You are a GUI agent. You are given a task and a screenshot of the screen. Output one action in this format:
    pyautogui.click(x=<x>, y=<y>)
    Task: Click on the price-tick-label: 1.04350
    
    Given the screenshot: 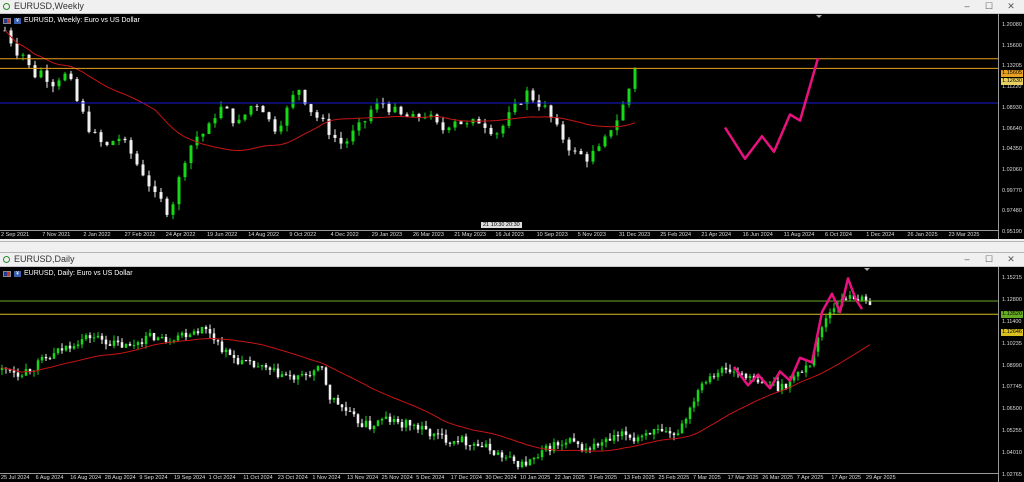 What is the action you would take?
    pyautogui.click(x=1012, y=149)
    